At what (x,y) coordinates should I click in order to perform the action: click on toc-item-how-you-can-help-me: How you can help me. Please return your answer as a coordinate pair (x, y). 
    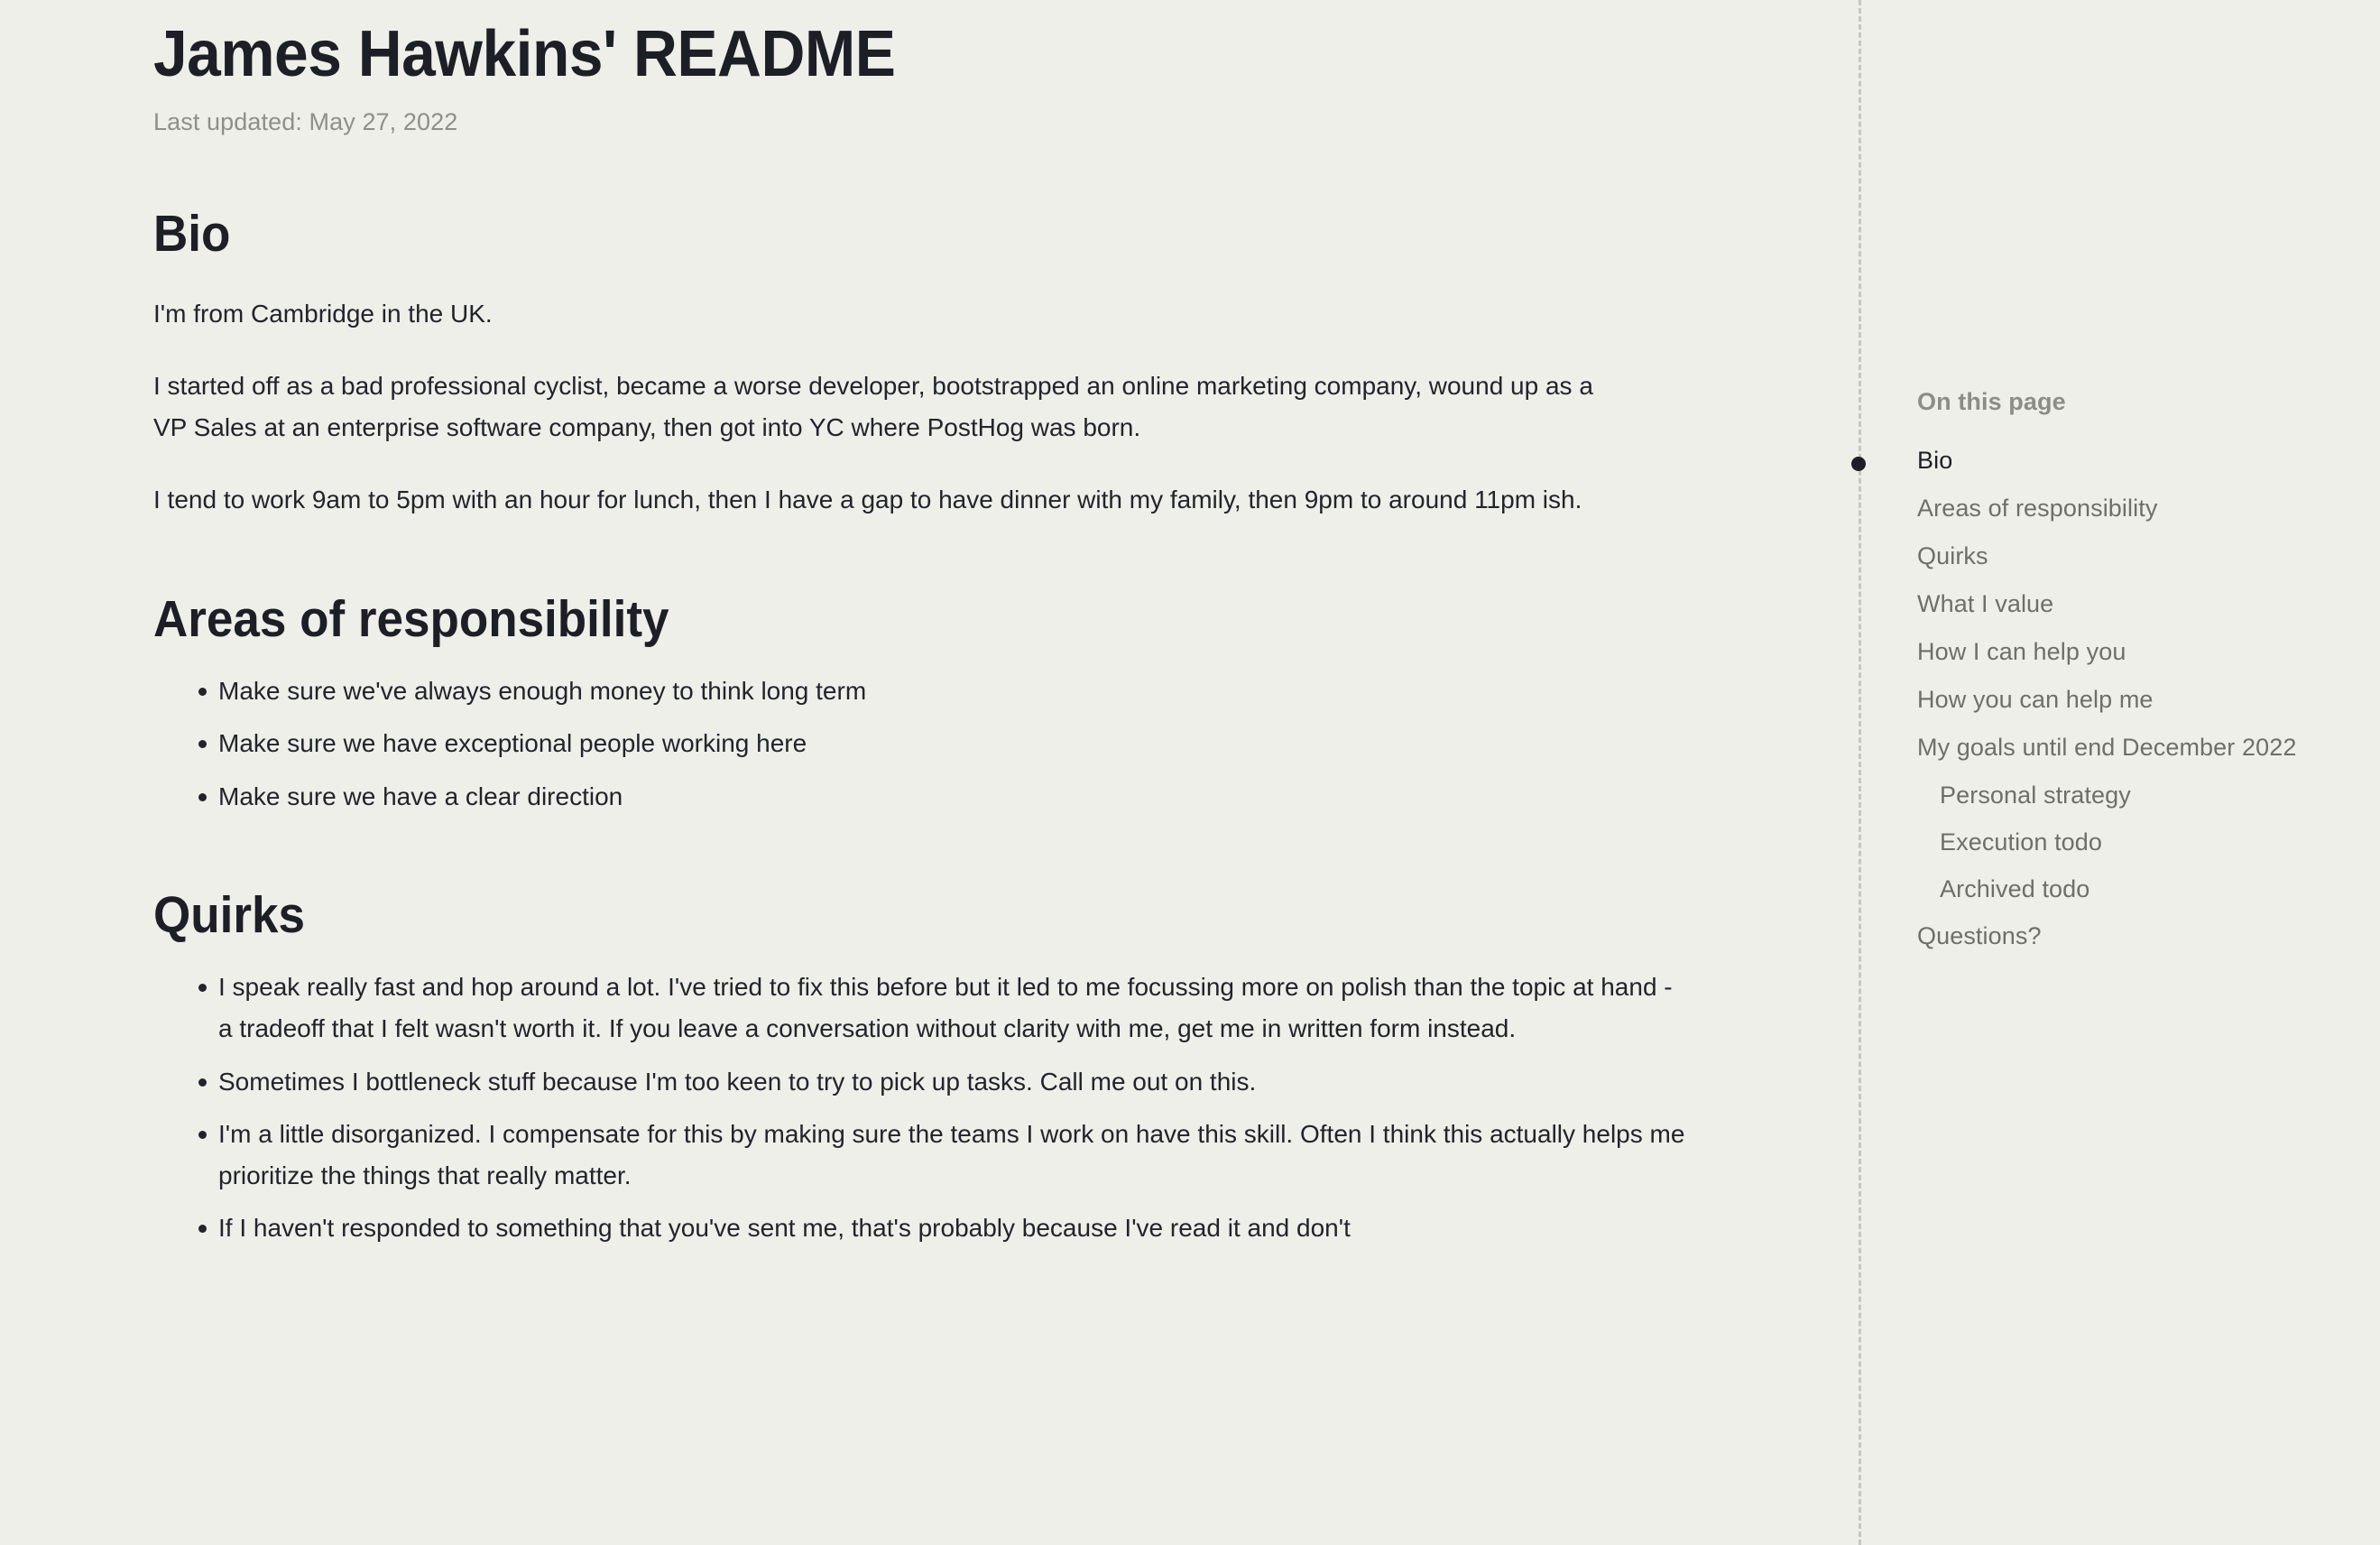
    Looking at the image, I should click on (2106, 700).